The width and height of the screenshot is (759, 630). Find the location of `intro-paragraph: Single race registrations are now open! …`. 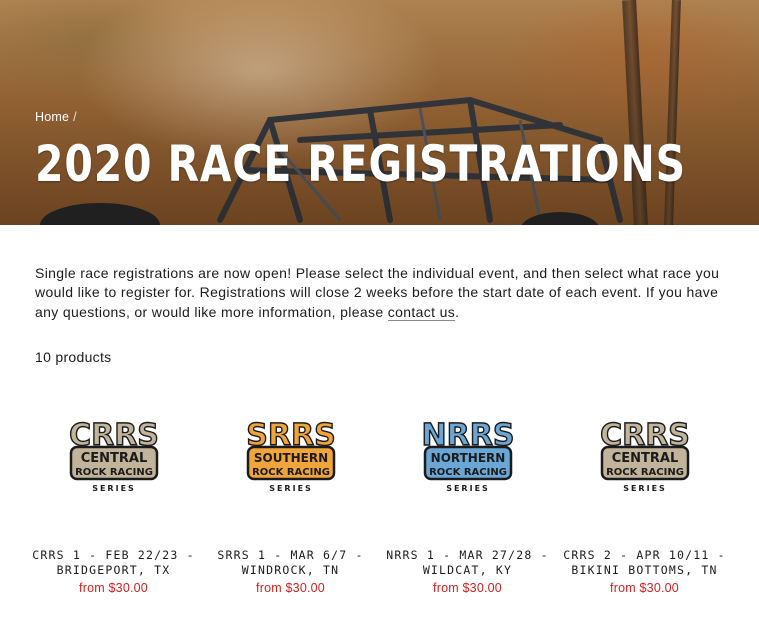

intro-paragraph: Single race registrations are now open! … is located at coordinates (380, 293).